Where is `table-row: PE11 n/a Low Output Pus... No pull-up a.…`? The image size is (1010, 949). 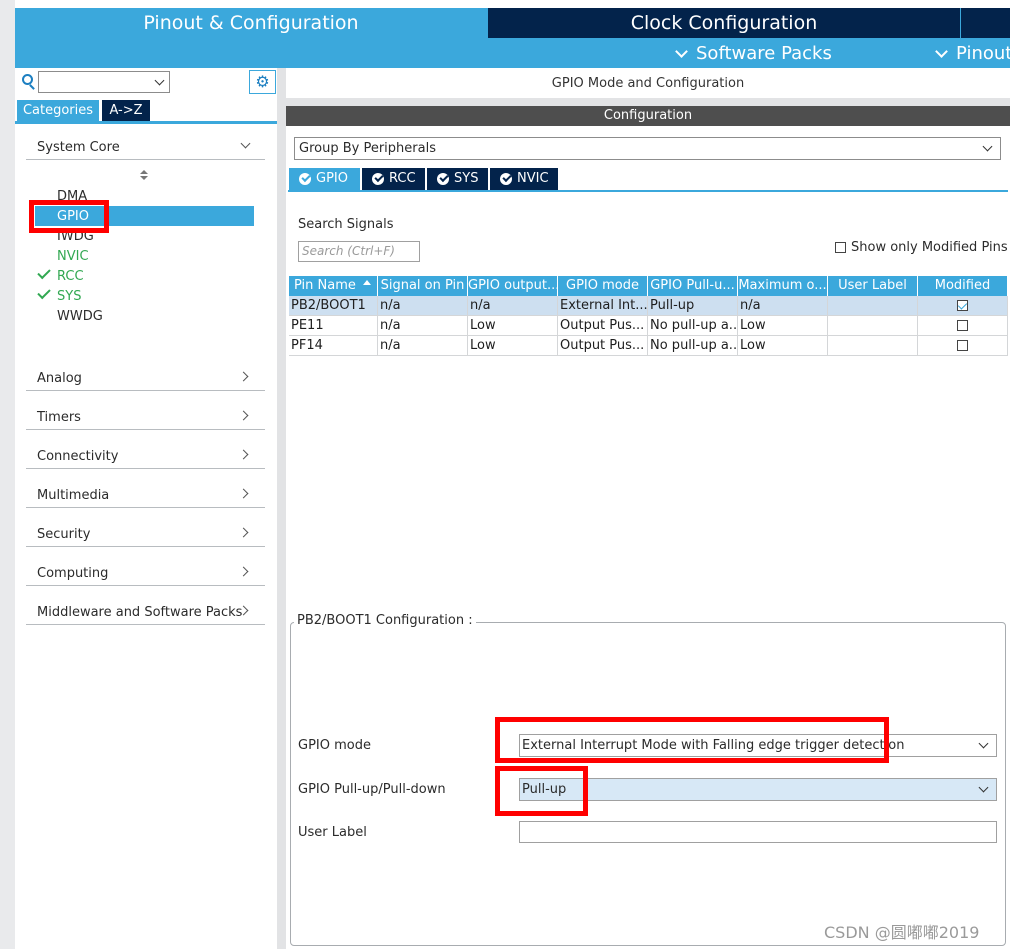
table-row: PE11 n/a Low Output Pus... No pull-up a.… is located at coordinates (648, 326).